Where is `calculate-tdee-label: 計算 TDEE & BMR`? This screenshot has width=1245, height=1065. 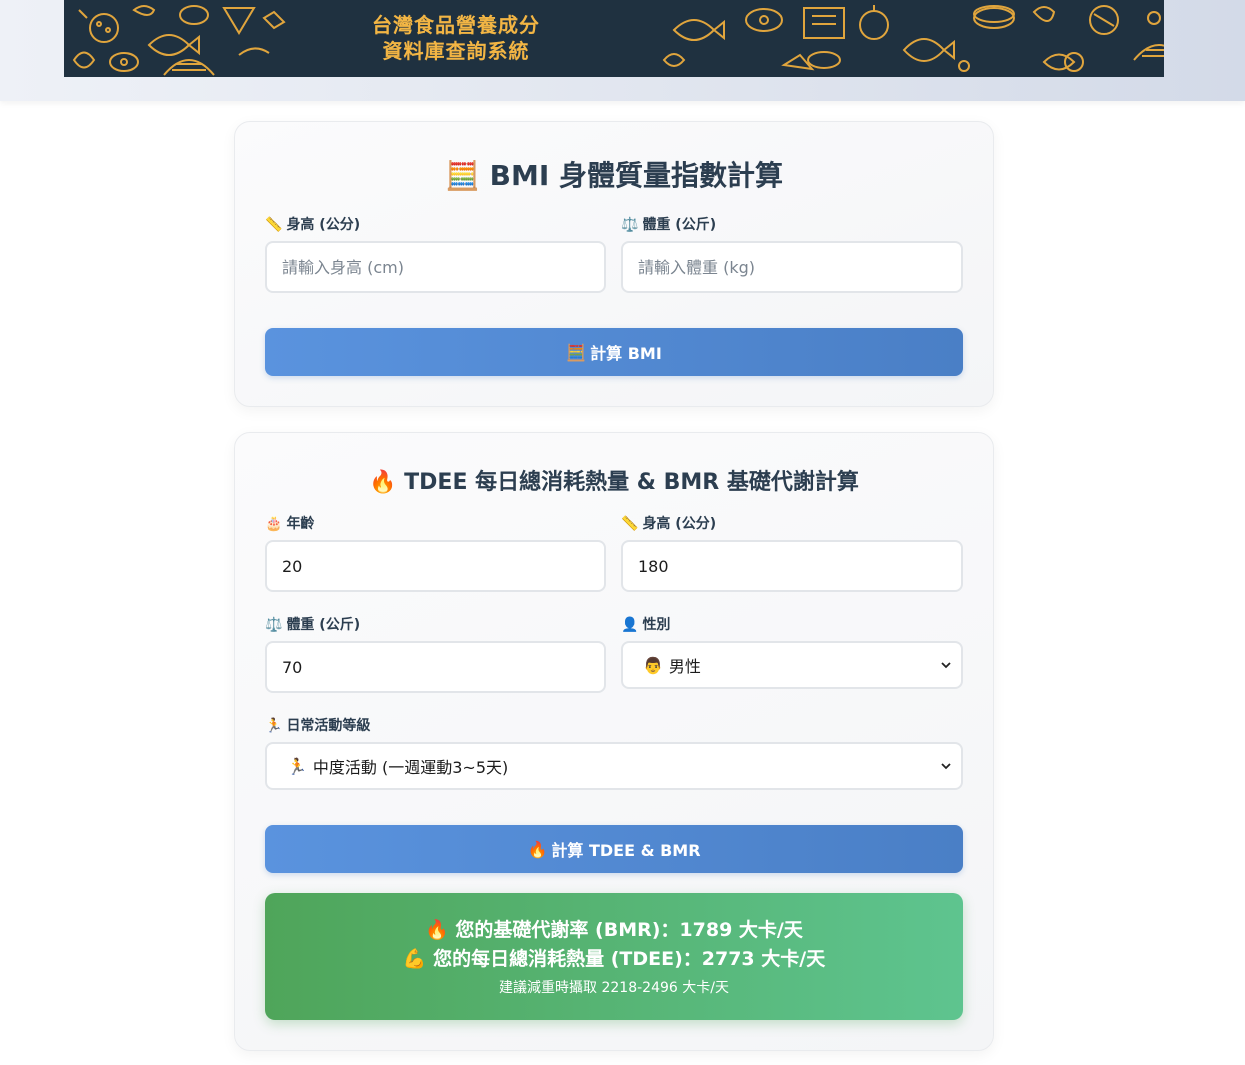
calculate-tdee-label: 計算 TDEE & BMR is located at coordinates (626, 850).